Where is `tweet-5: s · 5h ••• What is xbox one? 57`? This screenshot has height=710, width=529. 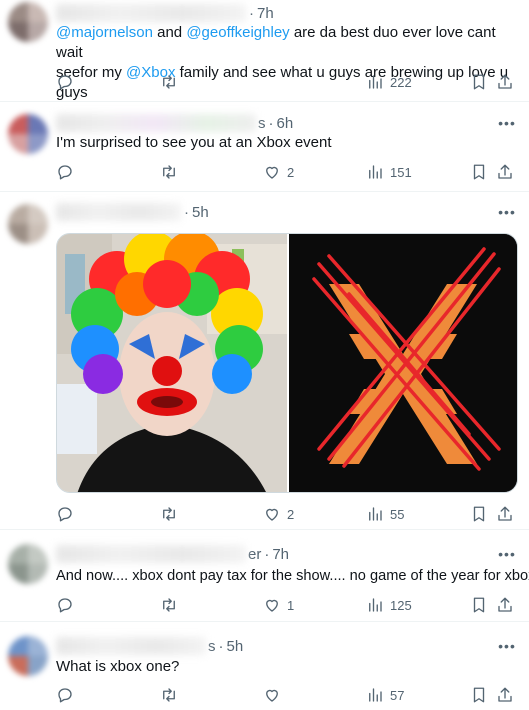 tweet-5: s · 5h ••• What is xbox one? 57 is located at coordinates (264, 666).